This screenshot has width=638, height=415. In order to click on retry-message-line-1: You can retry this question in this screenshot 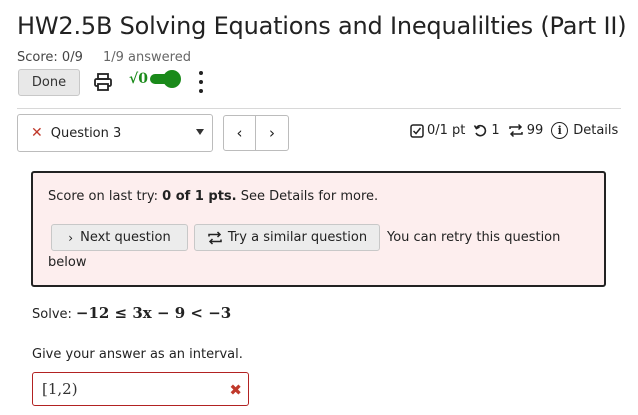, I will do `click(474, 237)`.